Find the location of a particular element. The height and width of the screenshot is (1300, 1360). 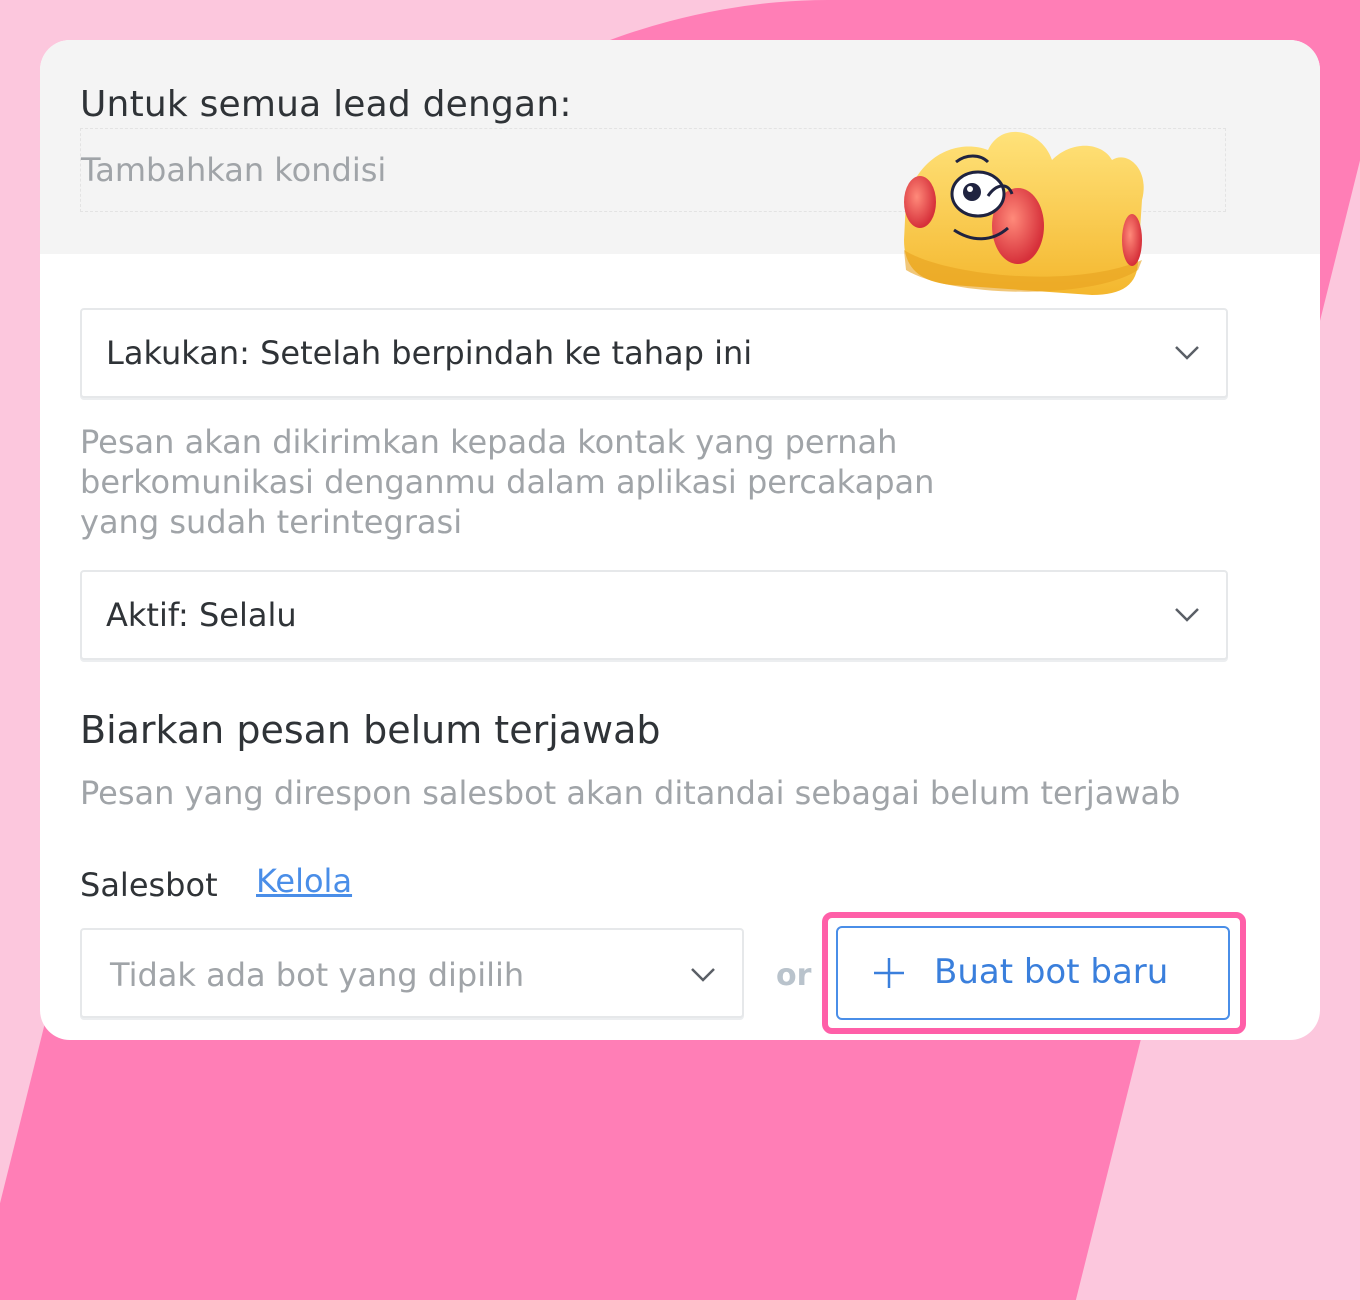

plus-icon is located at coordinates (889, 973).